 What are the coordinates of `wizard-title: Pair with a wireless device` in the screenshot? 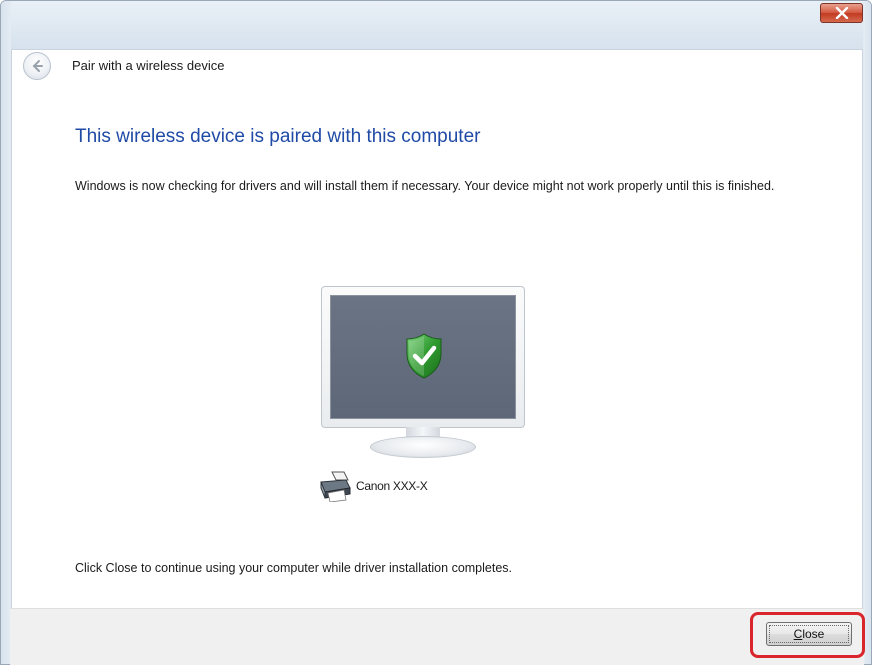 It's located at (148, 65).